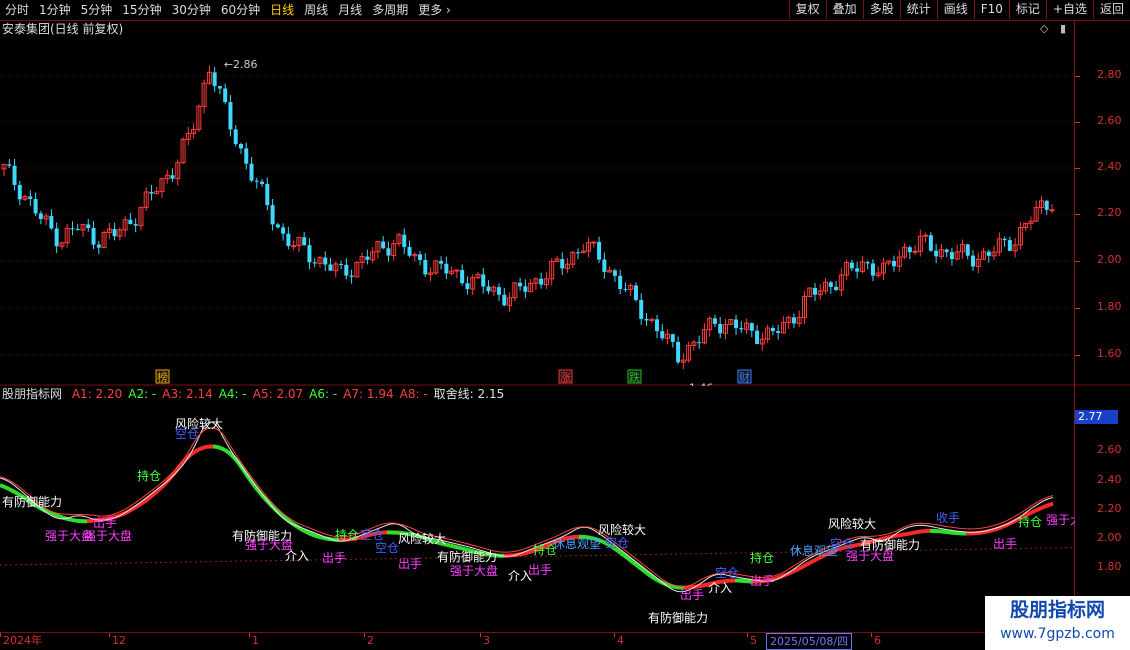 Image resolution: width=1130 pixels, height=650 pixels. Describe the element at coordinates (881, 9) in the screenshot. I see `toolbar-button-2: 多股` at that location.